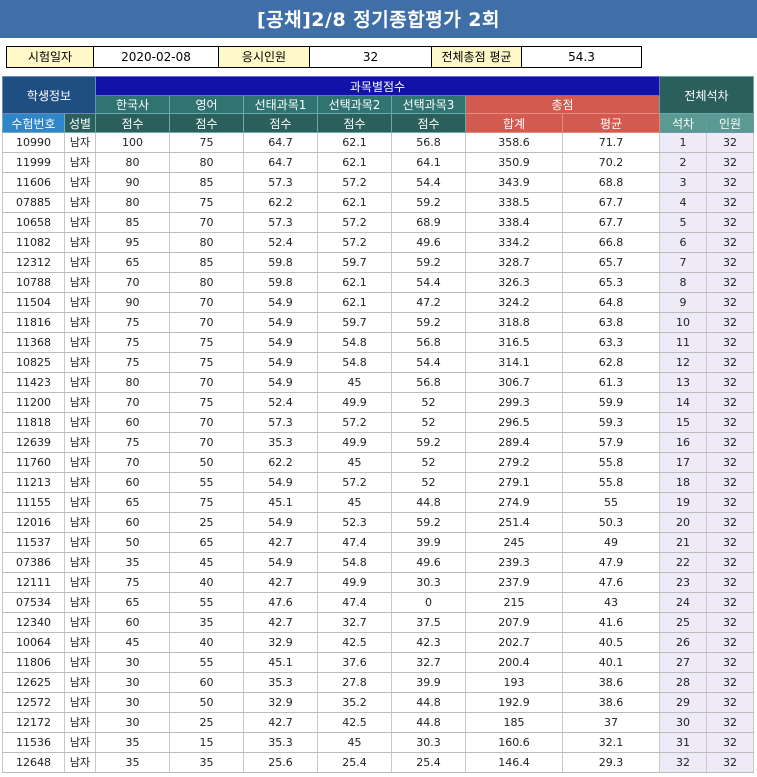  I want to click on sum-cell: 350.9, so click(514, 162).